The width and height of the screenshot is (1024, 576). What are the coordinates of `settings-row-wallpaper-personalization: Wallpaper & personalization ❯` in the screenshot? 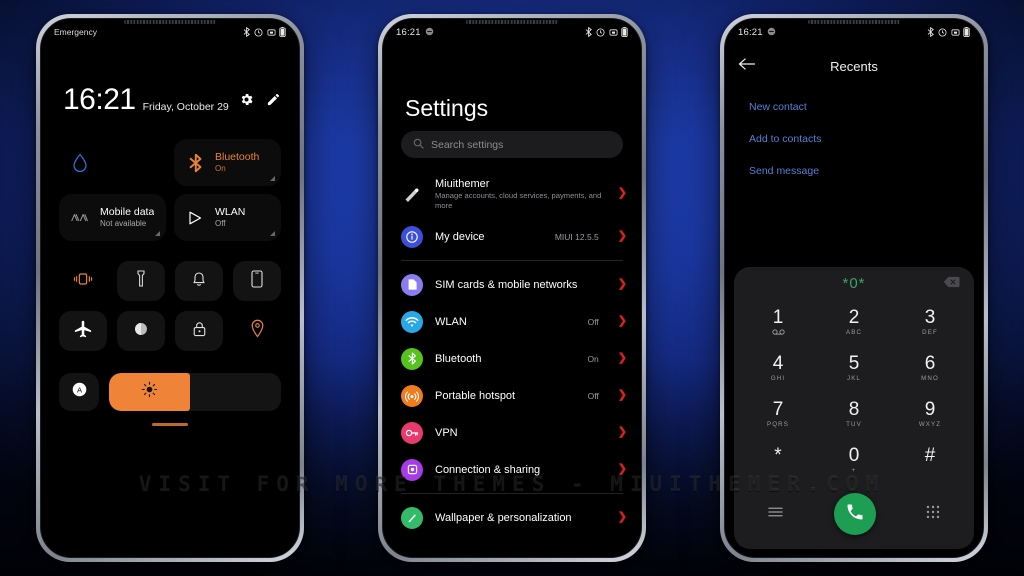 It's located at (512, 517).